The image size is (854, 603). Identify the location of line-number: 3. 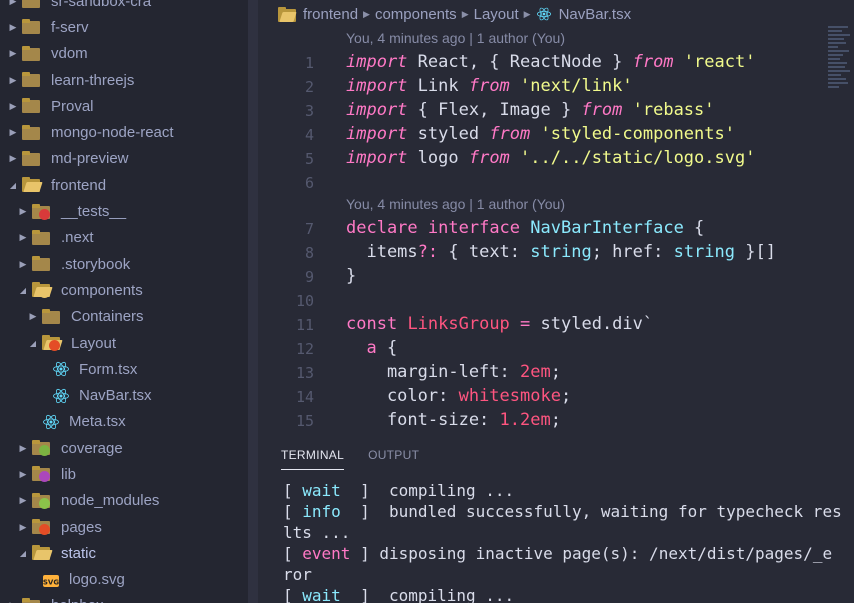
(309, 111).